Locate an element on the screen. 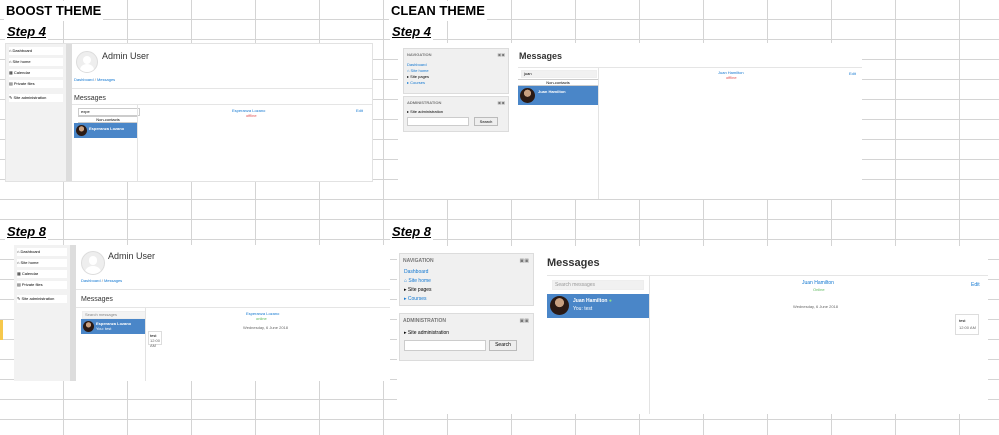 This screenshot has width=999, height=435. contact-name: Esperanza Lozano is located at coordinates (107, 128).